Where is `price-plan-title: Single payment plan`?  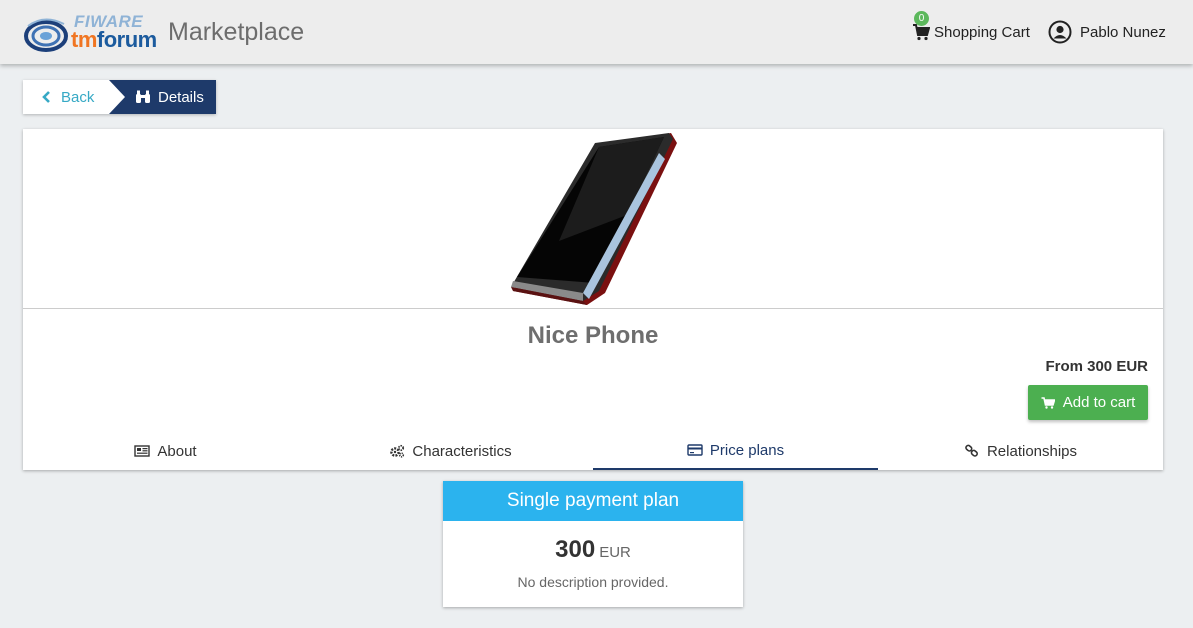 price-plan-title: Single payment plan is located at coordinates (593, 501).